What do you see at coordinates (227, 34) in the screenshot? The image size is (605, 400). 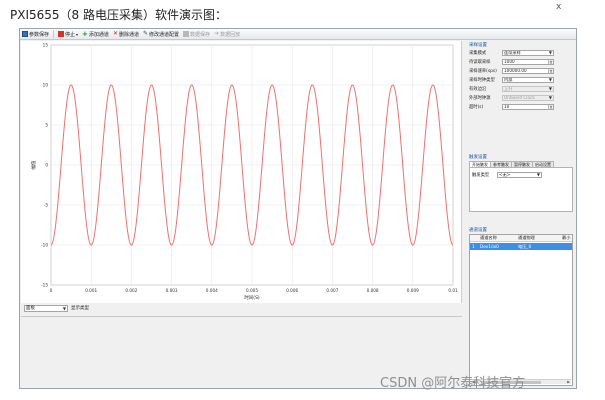 I see `playback-button: ➔ 数据回放` at bounding box center [227, 34].